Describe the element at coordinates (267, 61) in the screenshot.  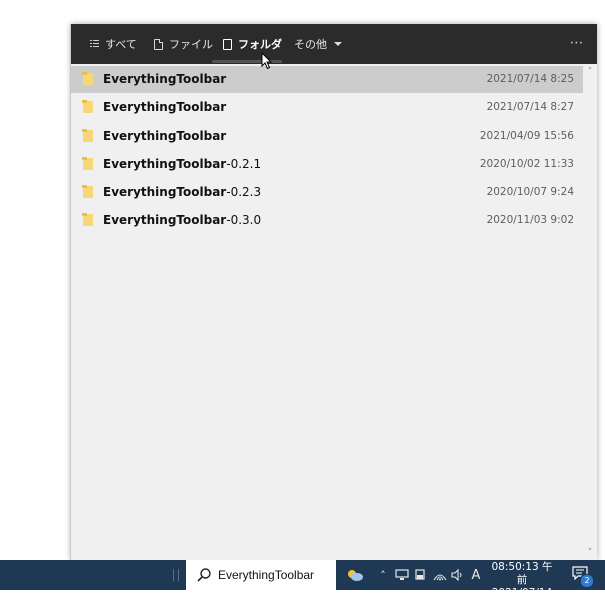
I see `mouse-cursor-icon` at that location.